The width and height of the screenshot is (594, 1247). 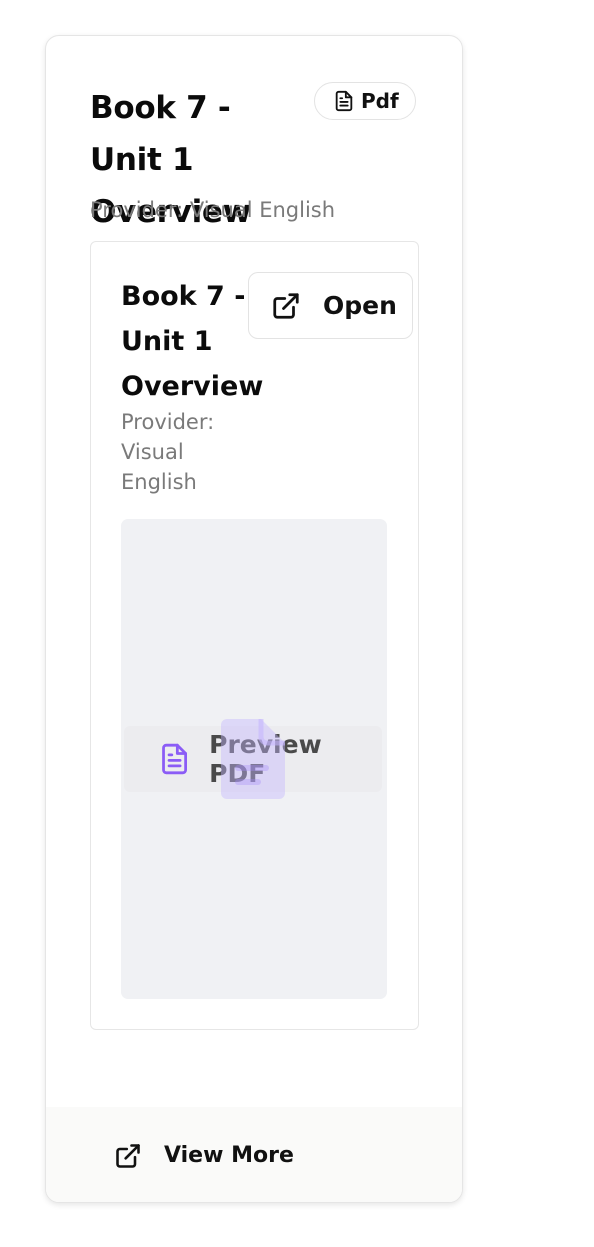 I want to click on type-badge: Pdf, so click(x=365, y=101).